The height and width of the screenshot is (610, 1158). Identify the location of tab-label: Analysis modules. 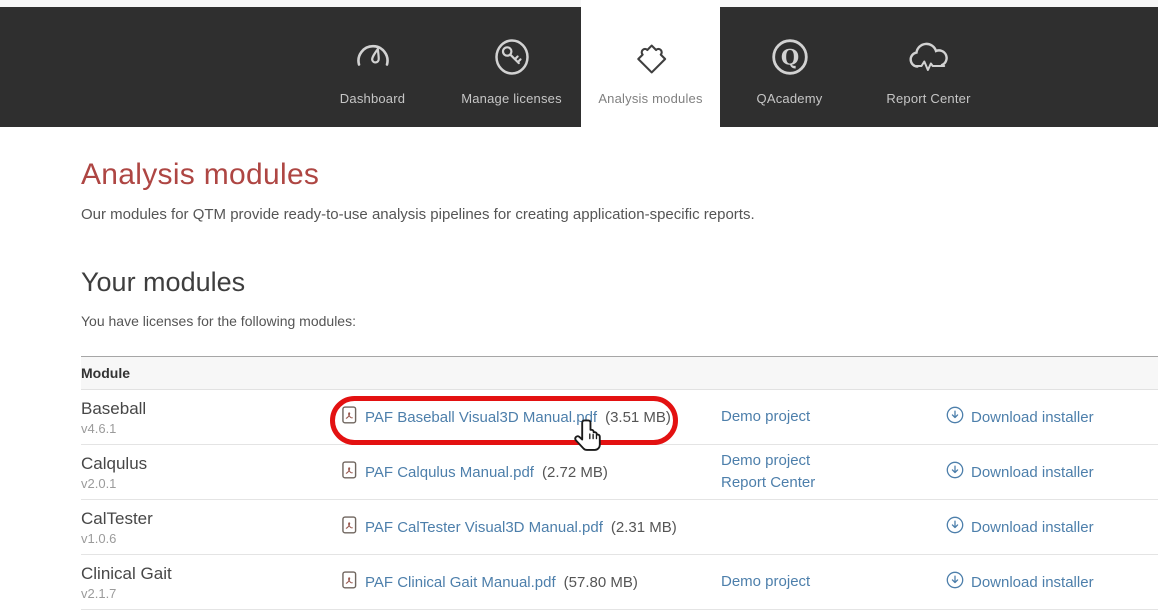
(650, 98).